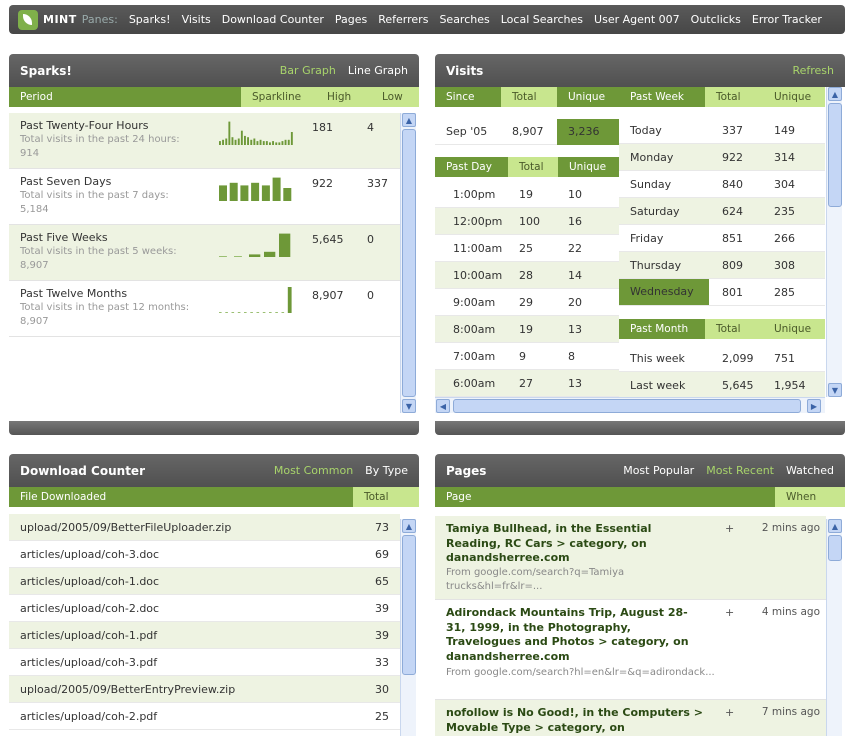 The width and height of the screenshot is (854, 736). I want to click on col-month-unique: Unique, so click(794, 329).